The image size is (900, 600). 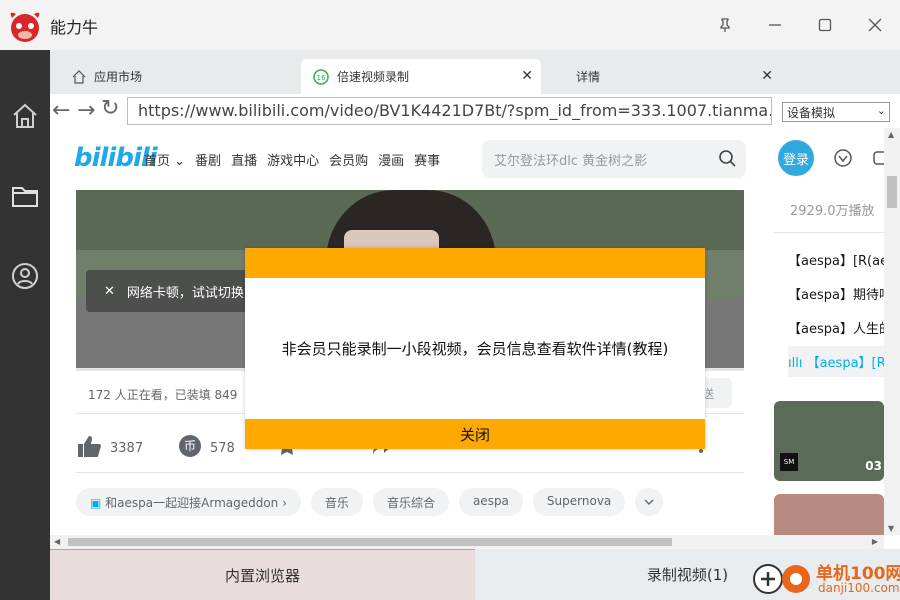 What do you see at coordinates (421, 76) in the screenshot?
I see `tab-speed-record: 16 倍速视频录制 ✕` at bounding box center [421, 76].